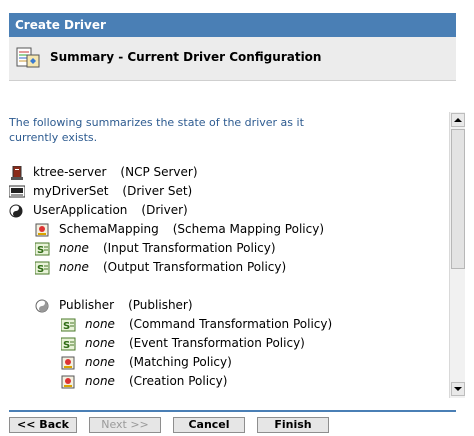  I want to click on arrow-up-icon, so click(458, 120).